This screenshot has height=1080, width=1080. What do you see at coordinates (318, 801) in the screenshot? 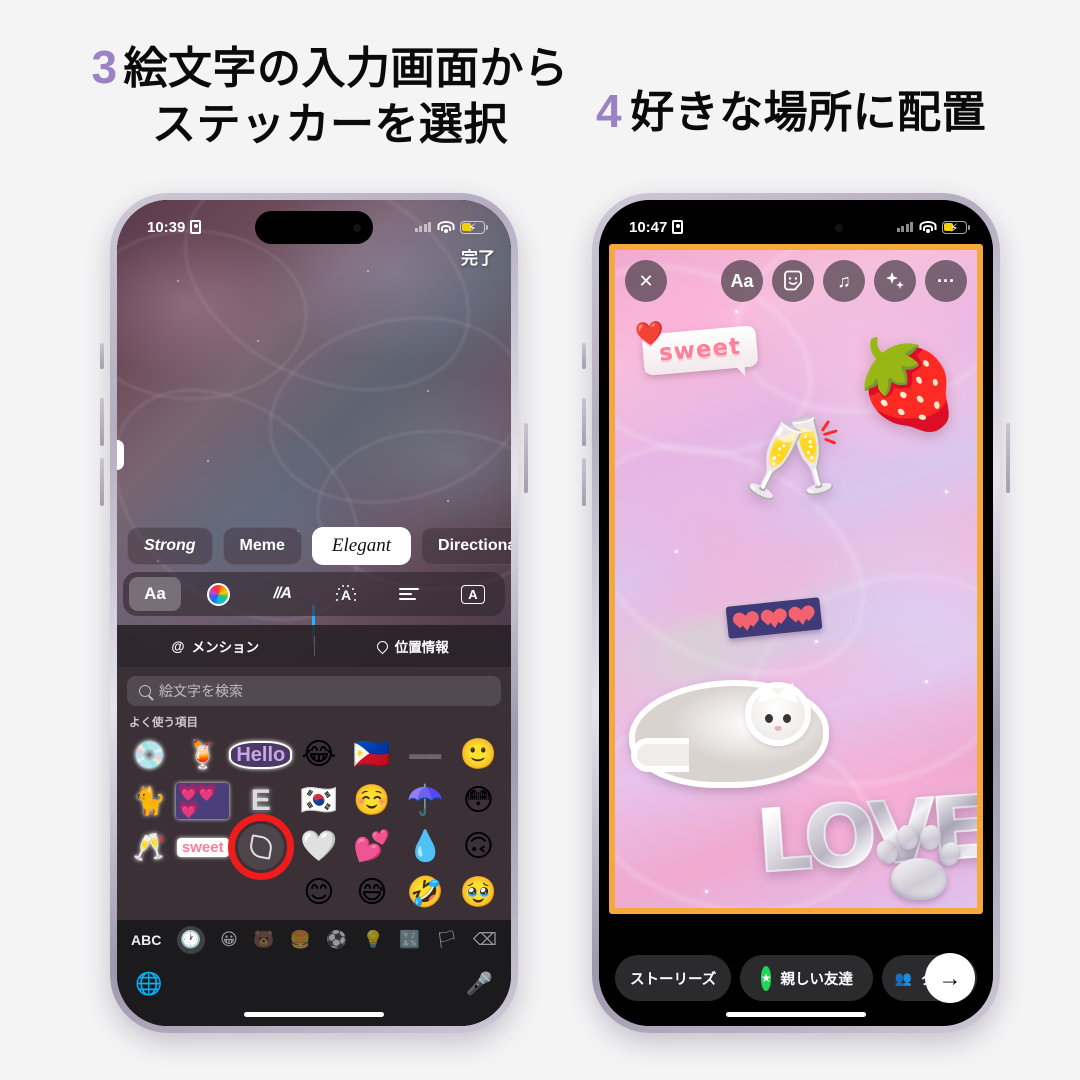
I see `emoji-cell: 🇰🇷` at bounding box center [318, 801].